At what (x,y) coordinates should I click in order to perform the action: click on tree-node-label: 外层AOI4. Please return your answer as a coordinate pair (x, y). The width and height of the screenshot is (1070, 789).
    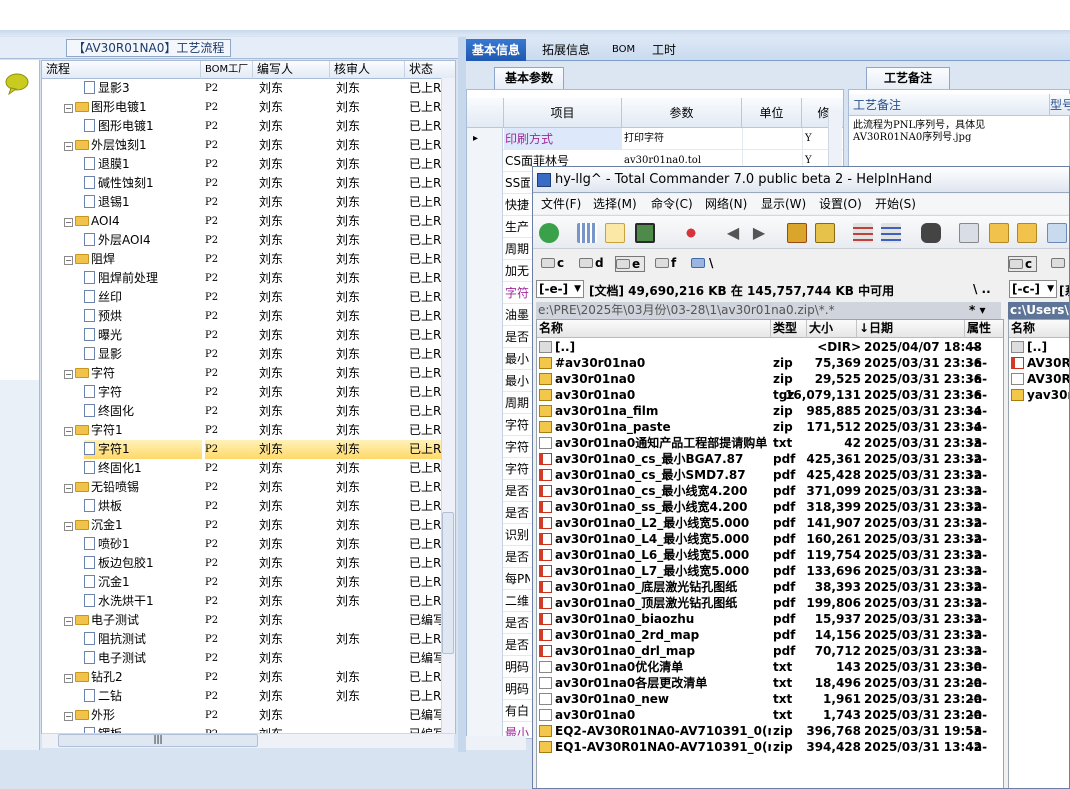
    Looking at the image, I should click on (143, 240).